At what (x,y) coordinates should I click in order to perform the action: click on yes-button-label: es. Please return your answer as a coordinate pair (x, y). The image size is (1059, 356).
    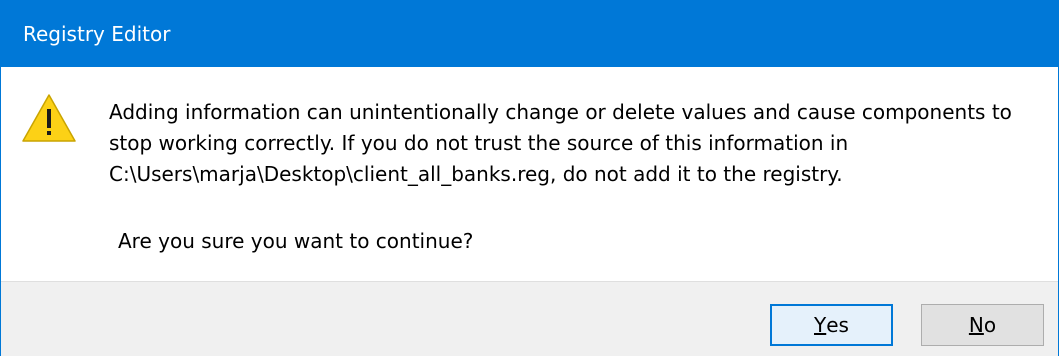
    Looking at the image, I should click on (837, 325).